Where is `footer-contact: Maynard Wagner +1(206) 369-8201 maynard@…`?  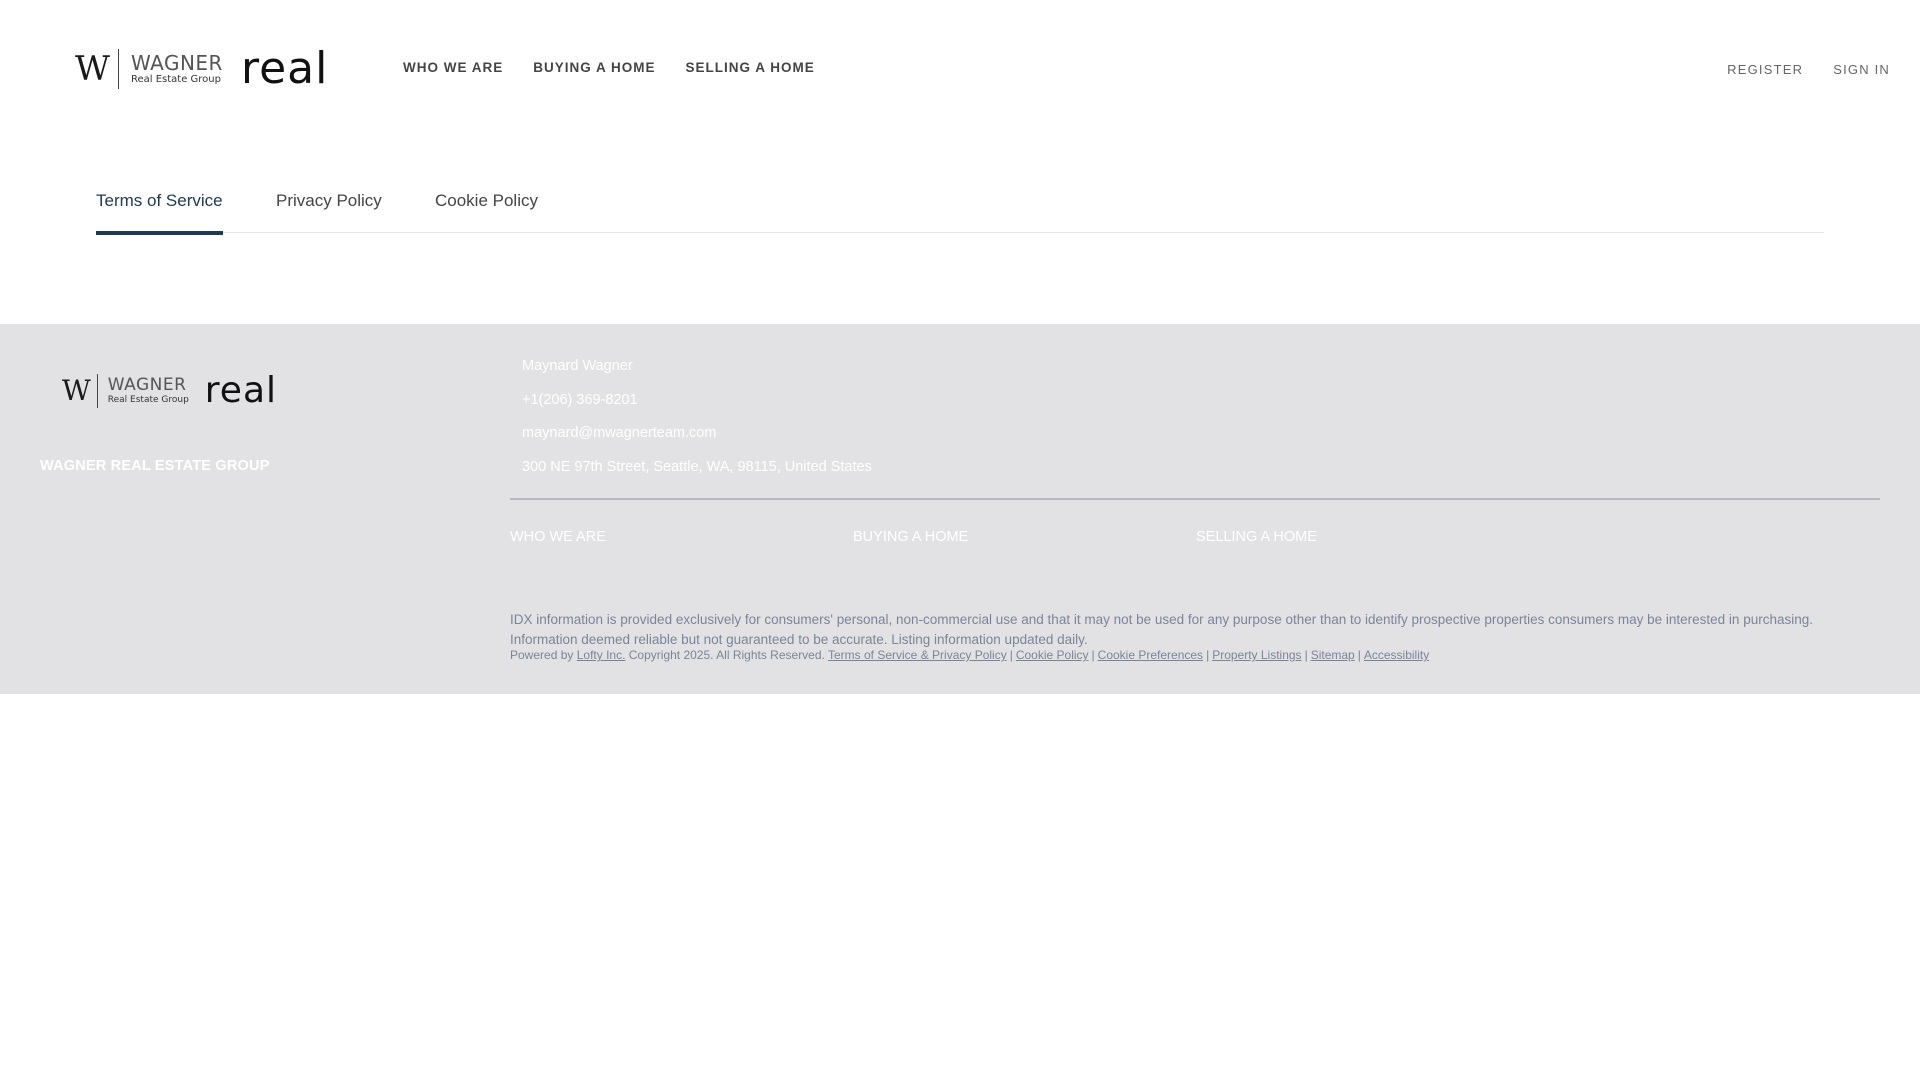
footer-contact: Maynard Wagner +1(206) 369-8201 maynard@… is located at coordinates (697, 423).